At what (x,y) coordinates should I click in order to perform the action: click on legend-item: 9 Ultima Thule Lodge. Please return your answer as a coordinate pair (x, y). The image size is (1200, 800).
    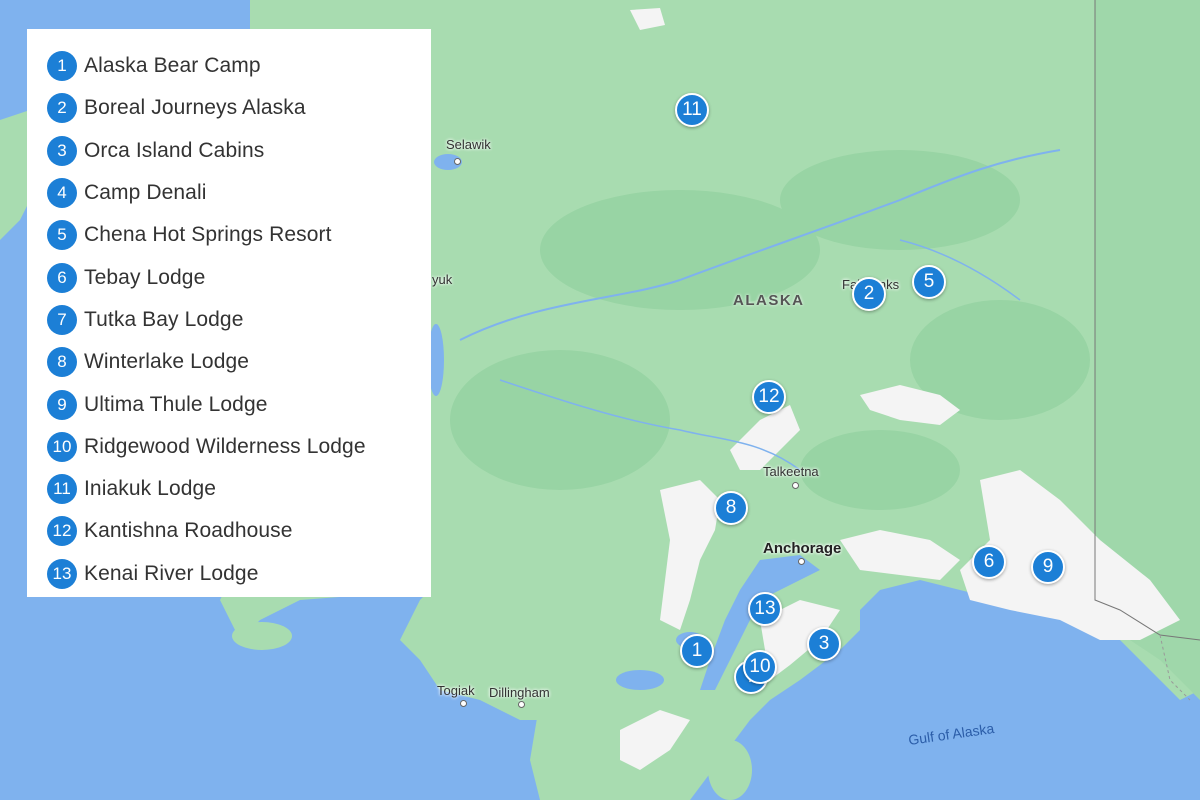
    Looking at the image, I should click on (239, 404).